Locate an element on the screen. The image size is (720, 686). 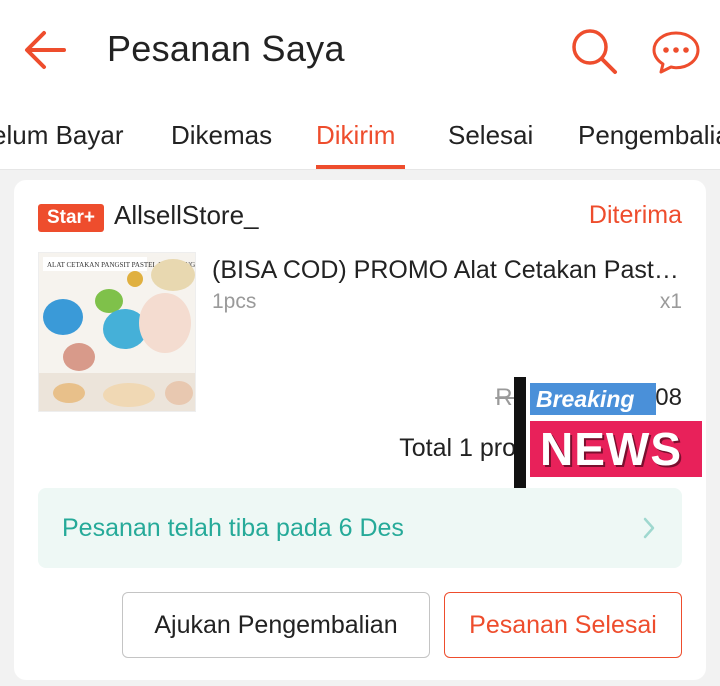
dumpling-mold-image: ALAT CETAKAN PANGSIT PASTEL DUMPLING is located at coordinates (117, 332).